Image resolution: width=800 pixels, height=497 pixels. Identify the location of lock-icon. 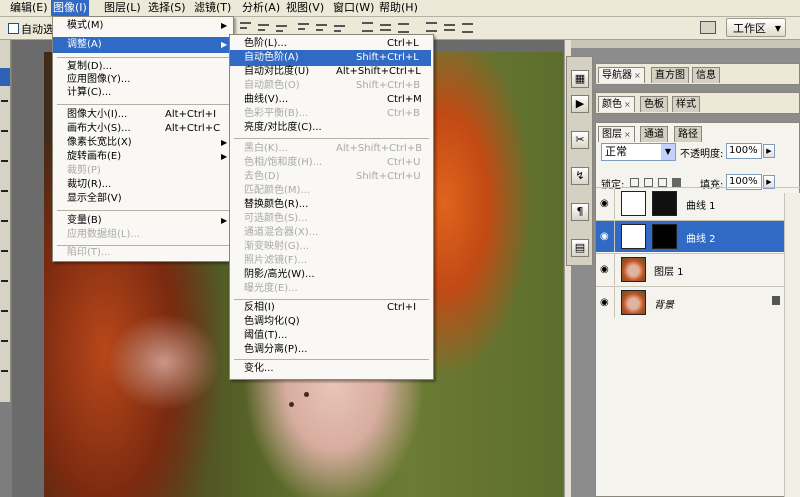
(776, 300).